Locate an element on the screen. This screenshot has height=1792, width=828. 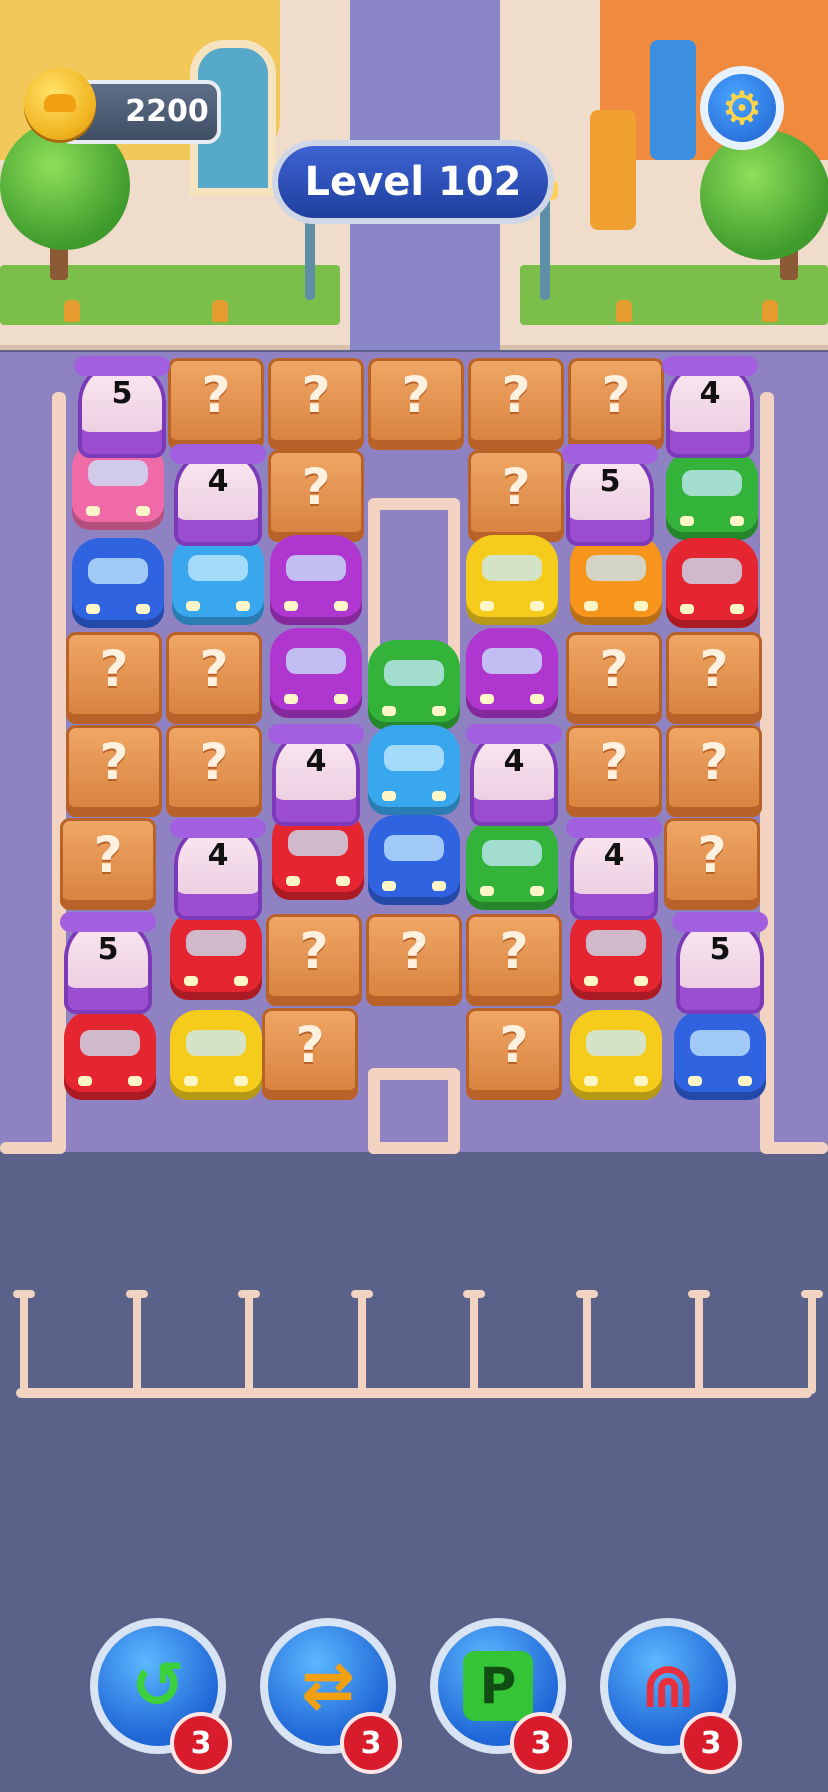
settings-button: ⚙ is located at coordinates (742, 108).